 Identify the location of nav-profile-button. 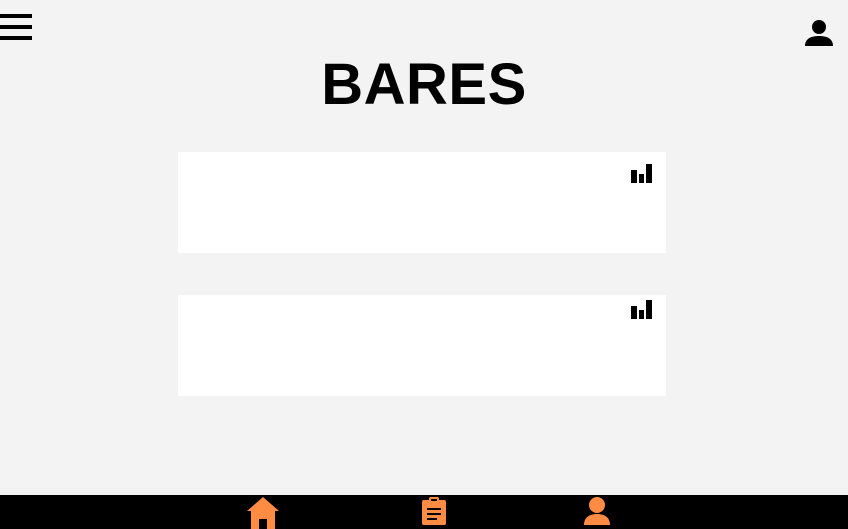
(597, 512).